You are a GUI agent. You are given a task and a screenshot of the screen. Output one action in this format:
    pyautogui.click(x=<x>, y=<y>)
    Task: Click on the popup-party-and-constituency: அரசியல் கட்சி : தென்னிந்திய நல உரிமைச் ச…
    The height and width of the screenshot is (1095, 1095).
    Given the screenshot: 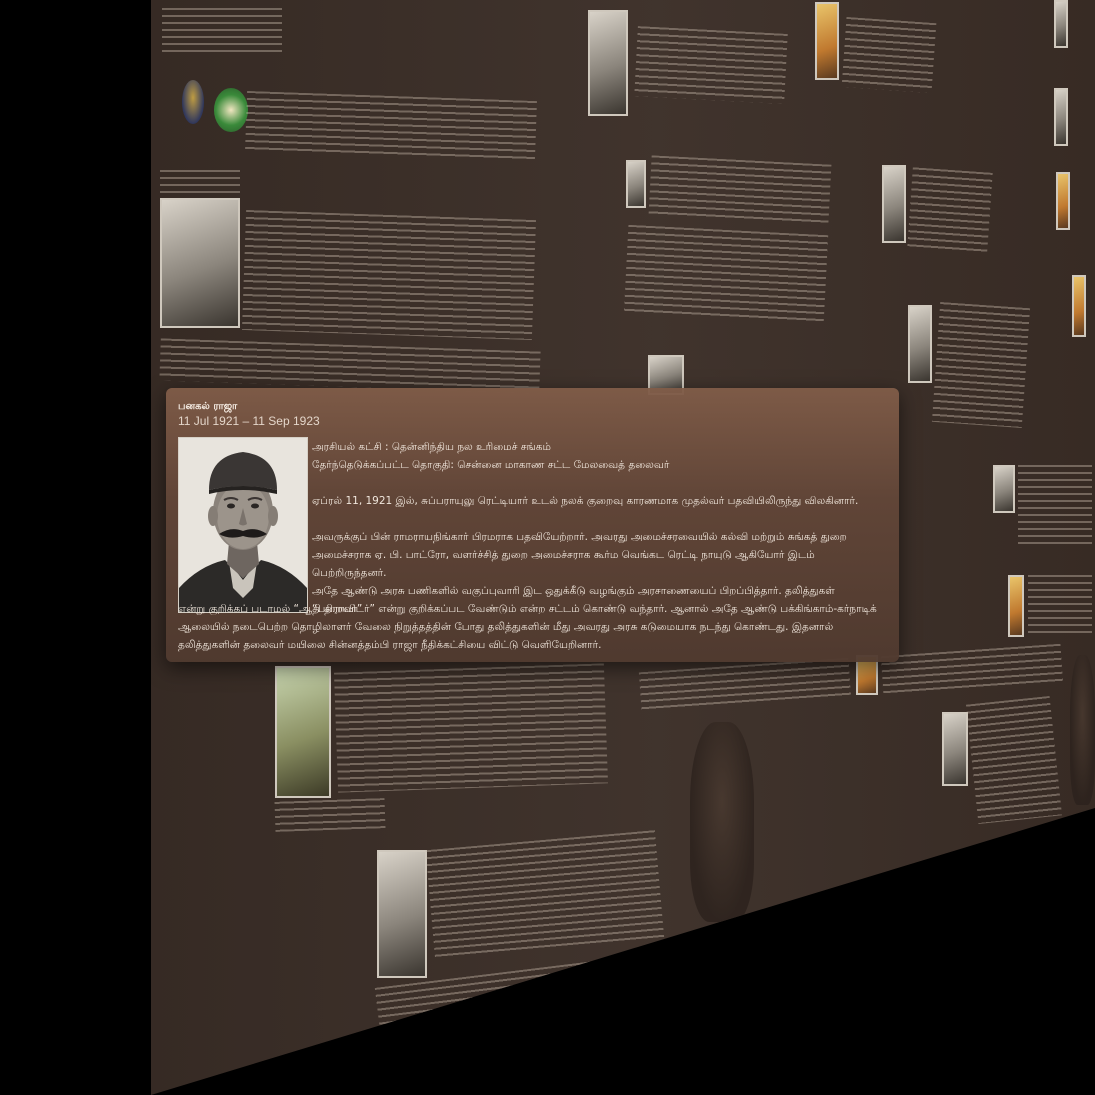 What is the action you would take?
    pyautogui.click(x=599, y=456)
    